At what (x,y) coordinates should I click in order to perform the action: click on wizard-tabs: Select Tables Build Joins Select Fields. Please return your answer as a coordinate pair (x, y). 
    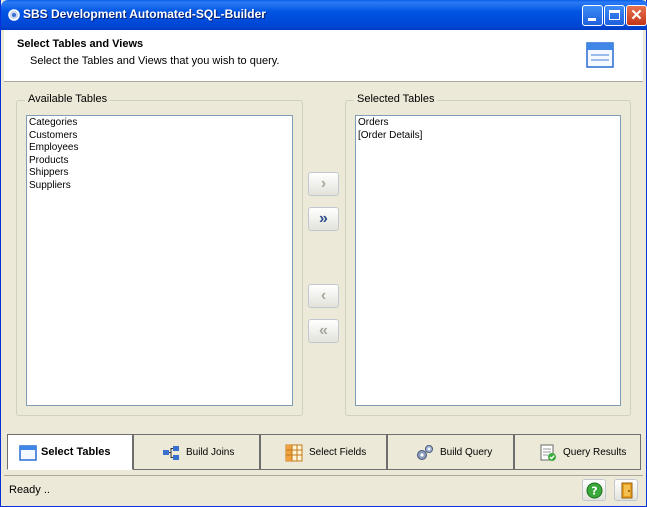
    Looking at the image, I should click on (324, 452).